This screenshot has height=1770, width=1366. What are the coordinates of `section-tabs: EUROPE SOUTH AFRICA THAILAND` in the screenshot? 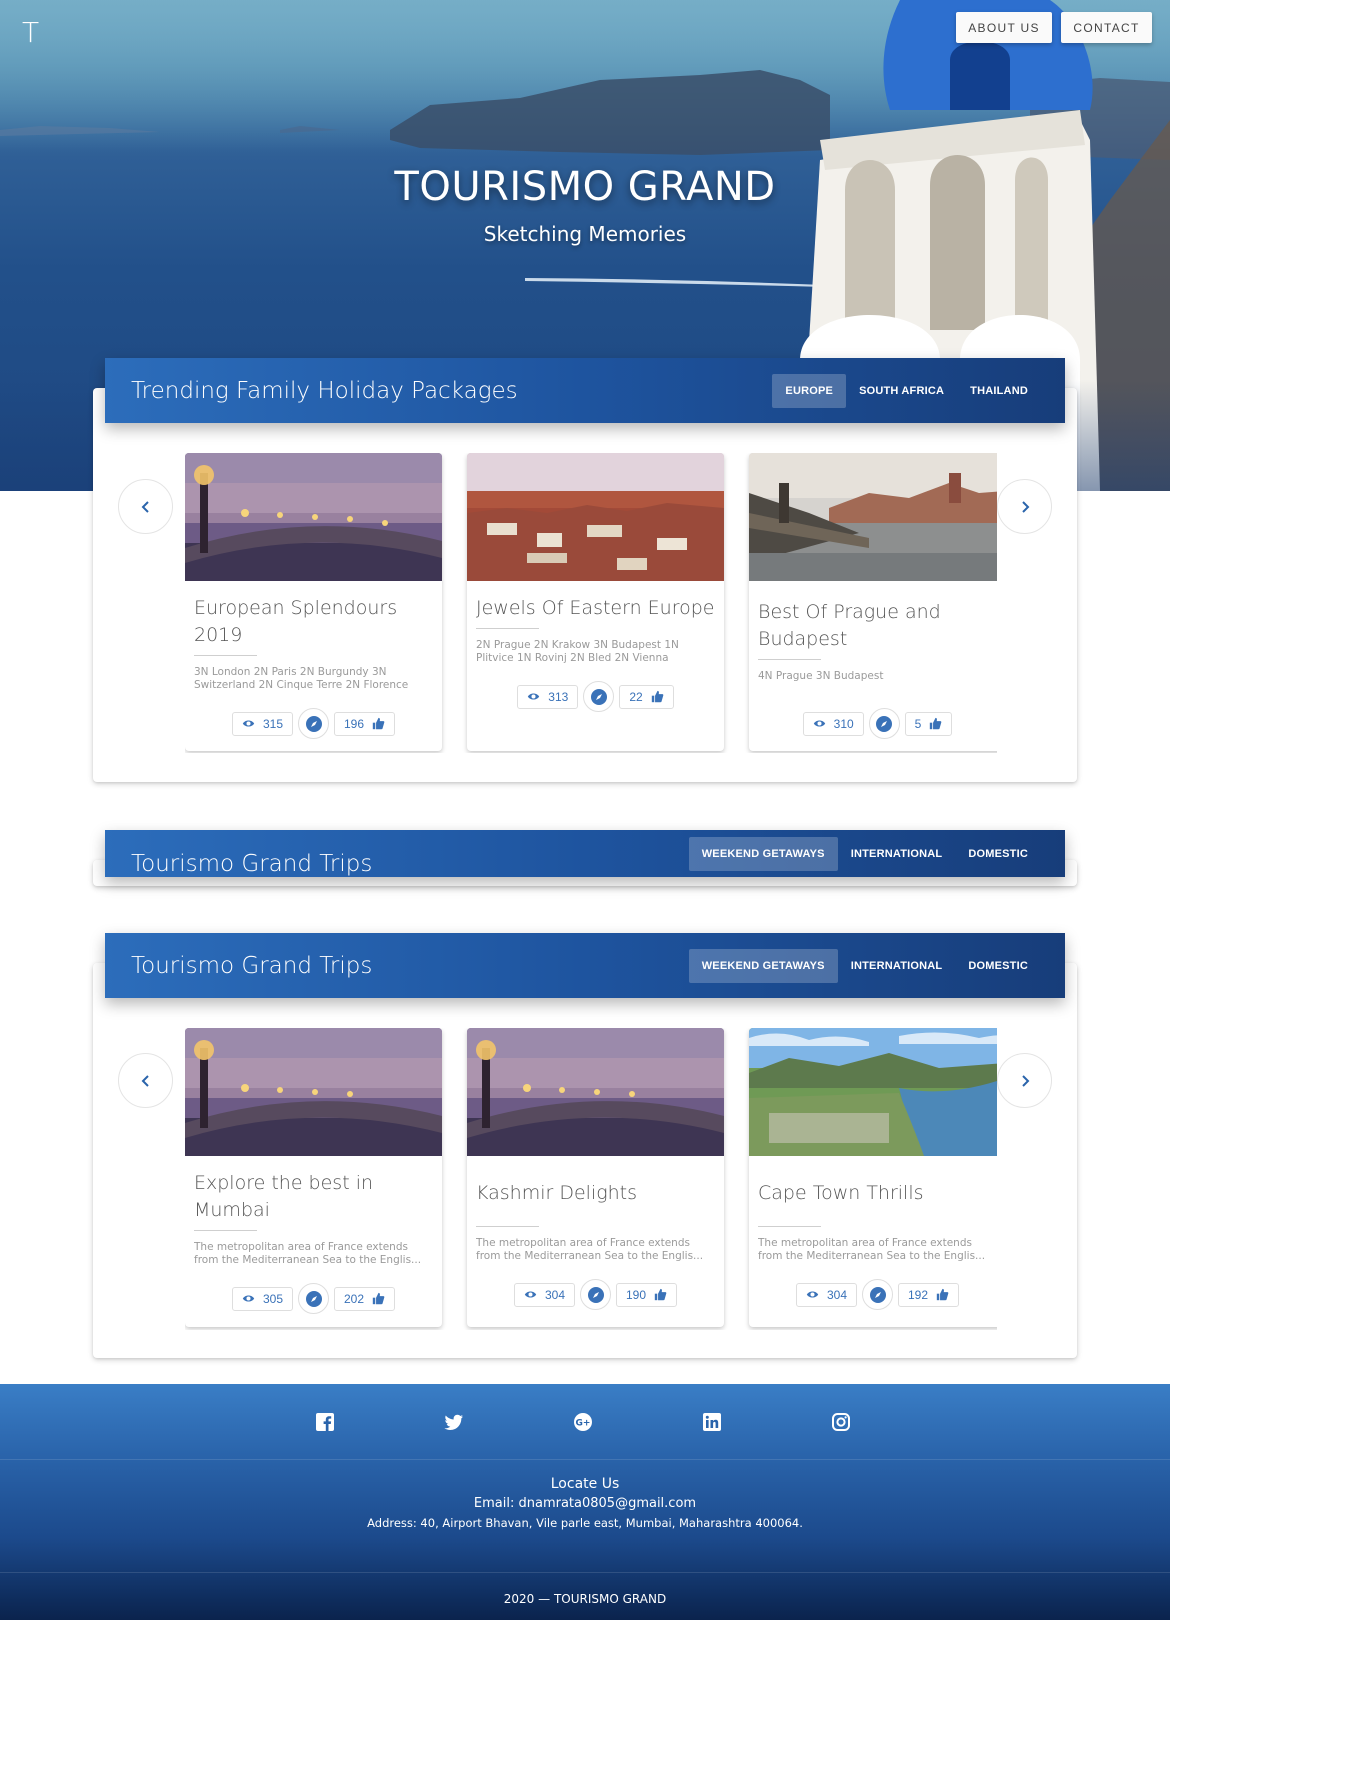 It's located at (906, 390).